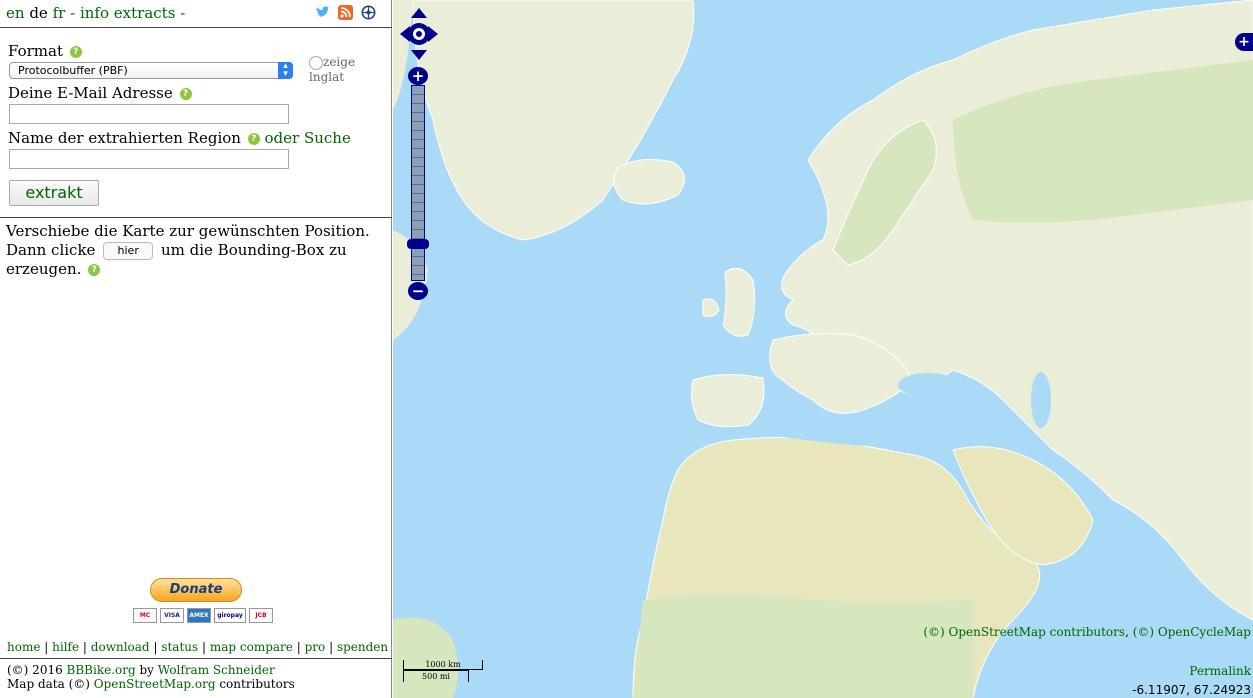  Describe the element at coordinates (145, 615) in the screenshot. I see `mastercard-icon: MC` at that location.